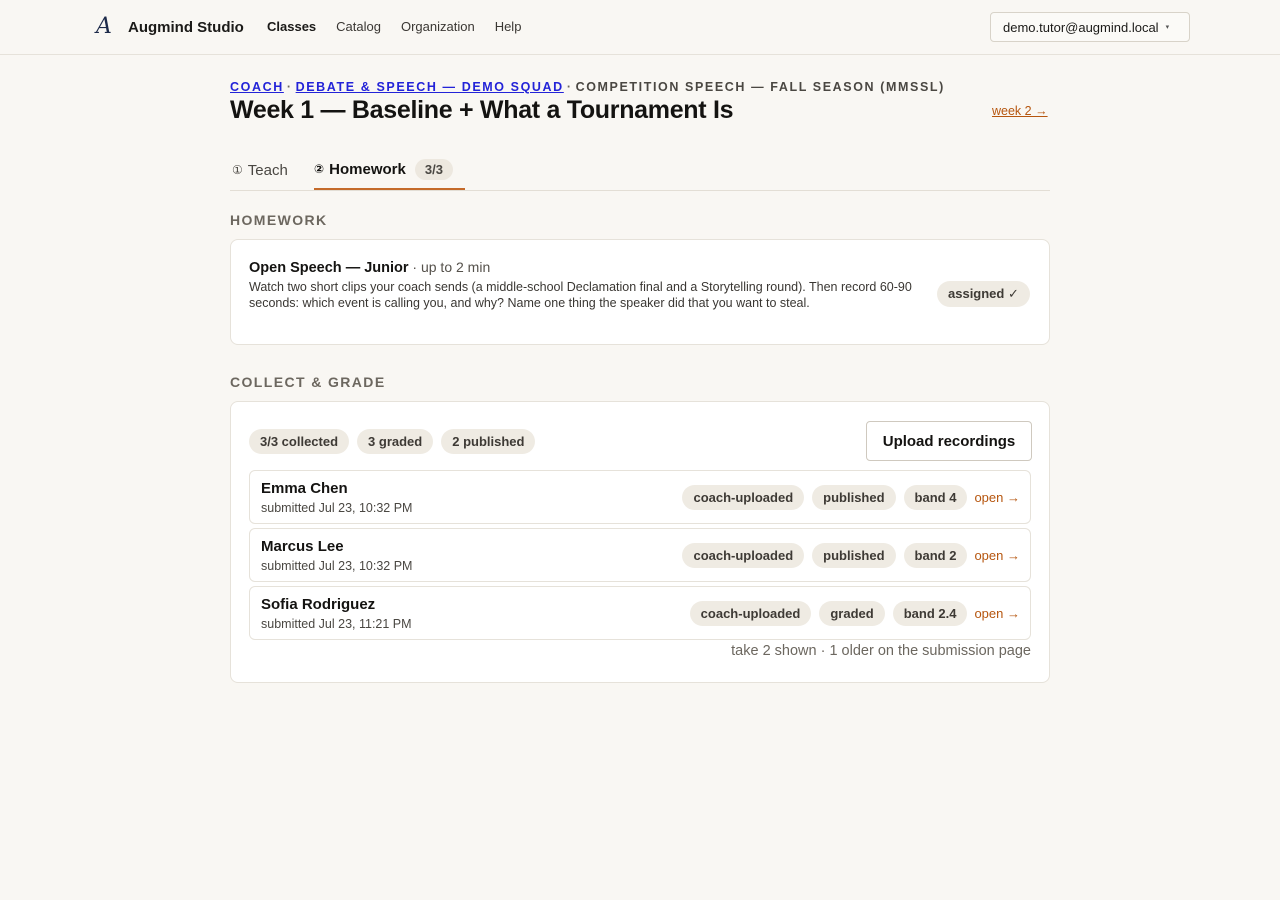 The width and height of the screenshot is (1280, 900). I want to click on homework-title-line: Open Speech — Junior · up to 2 min, so click(369, 267).